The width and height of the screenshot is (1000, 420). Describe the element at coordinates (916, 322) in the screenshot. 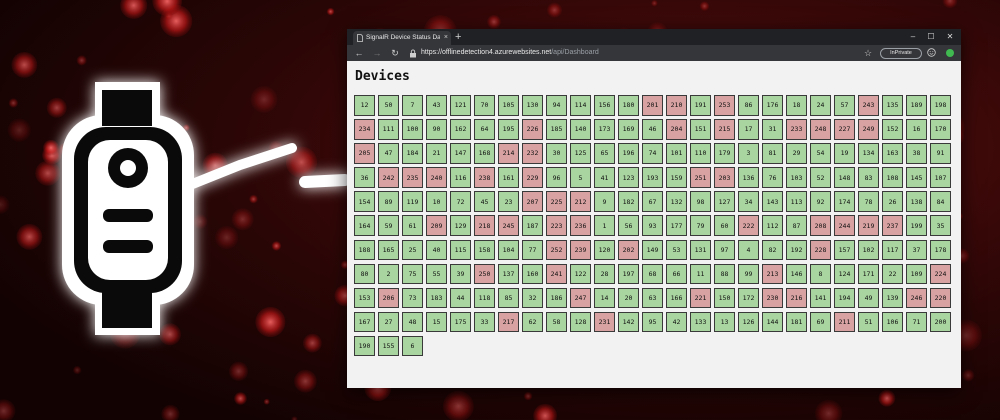

I see `device-tile: 71` at that location.